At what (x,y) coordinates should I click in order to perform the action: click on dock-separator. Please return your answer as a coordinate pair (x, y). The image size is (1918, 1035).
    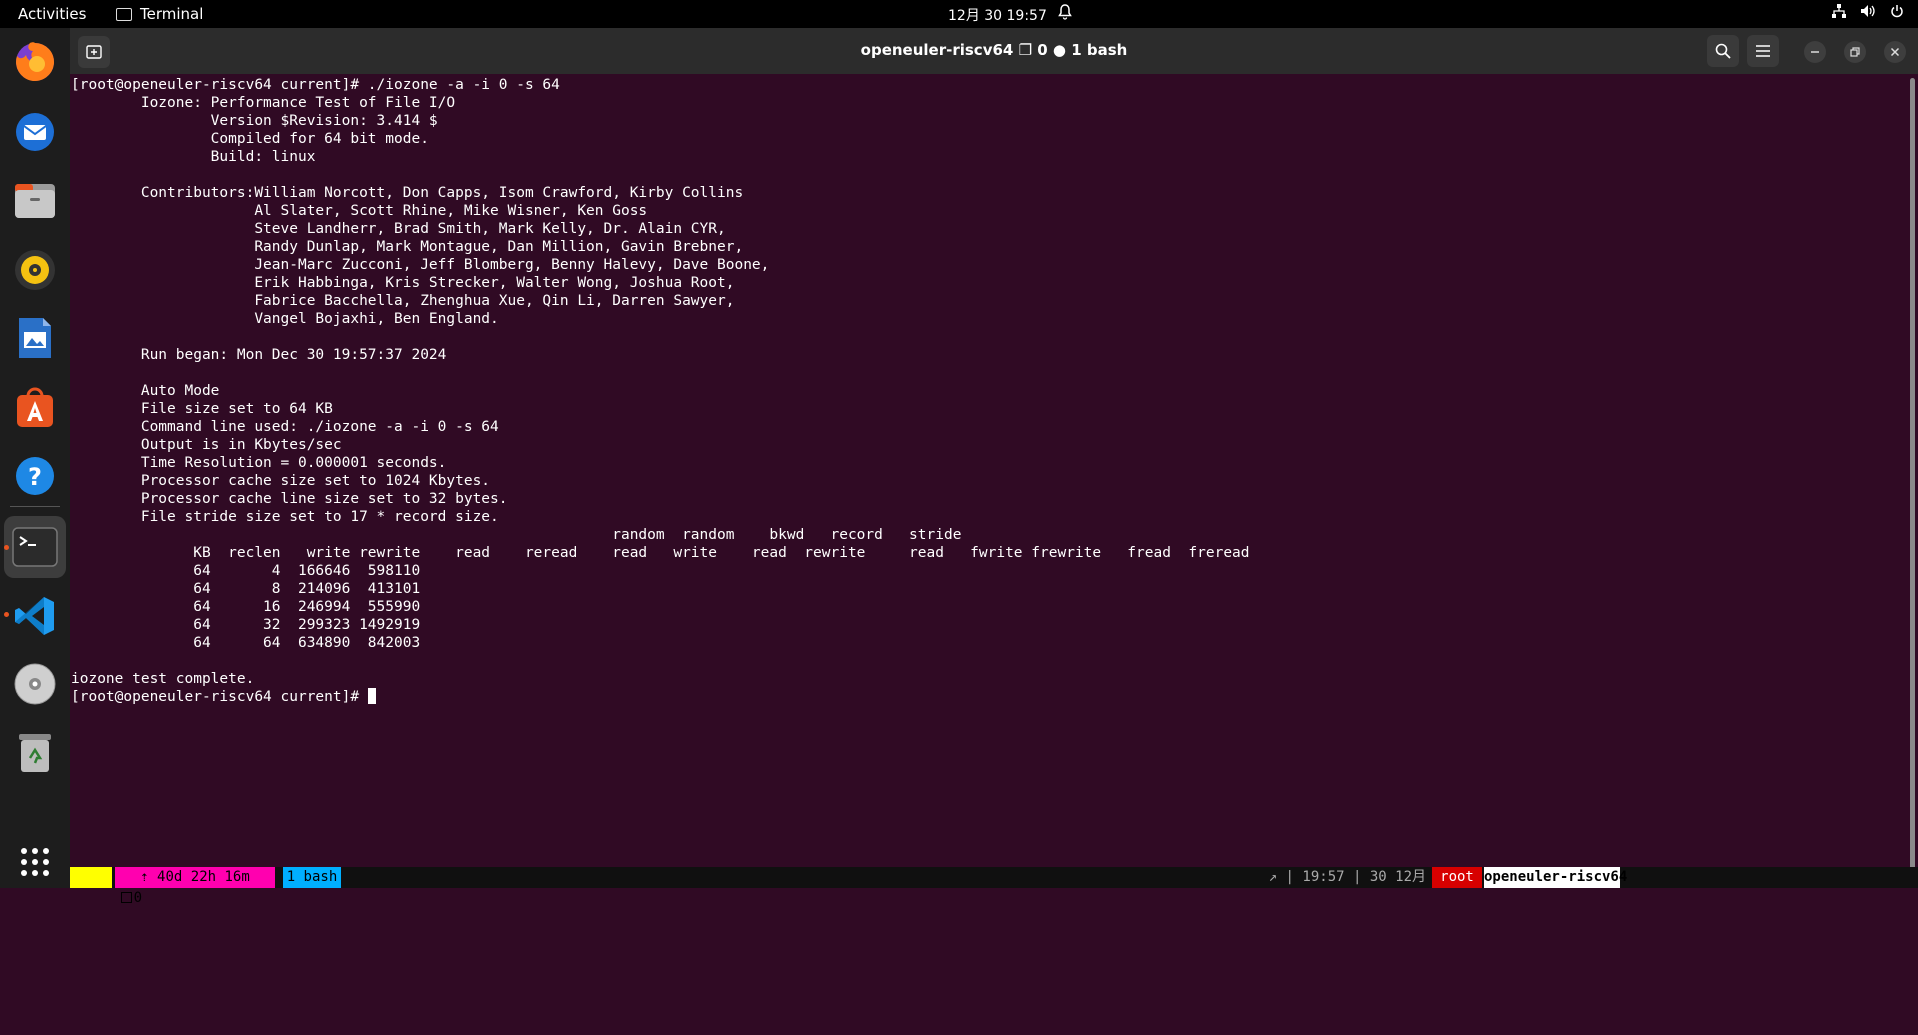
    Looking at the image, I should click on (35, 506).